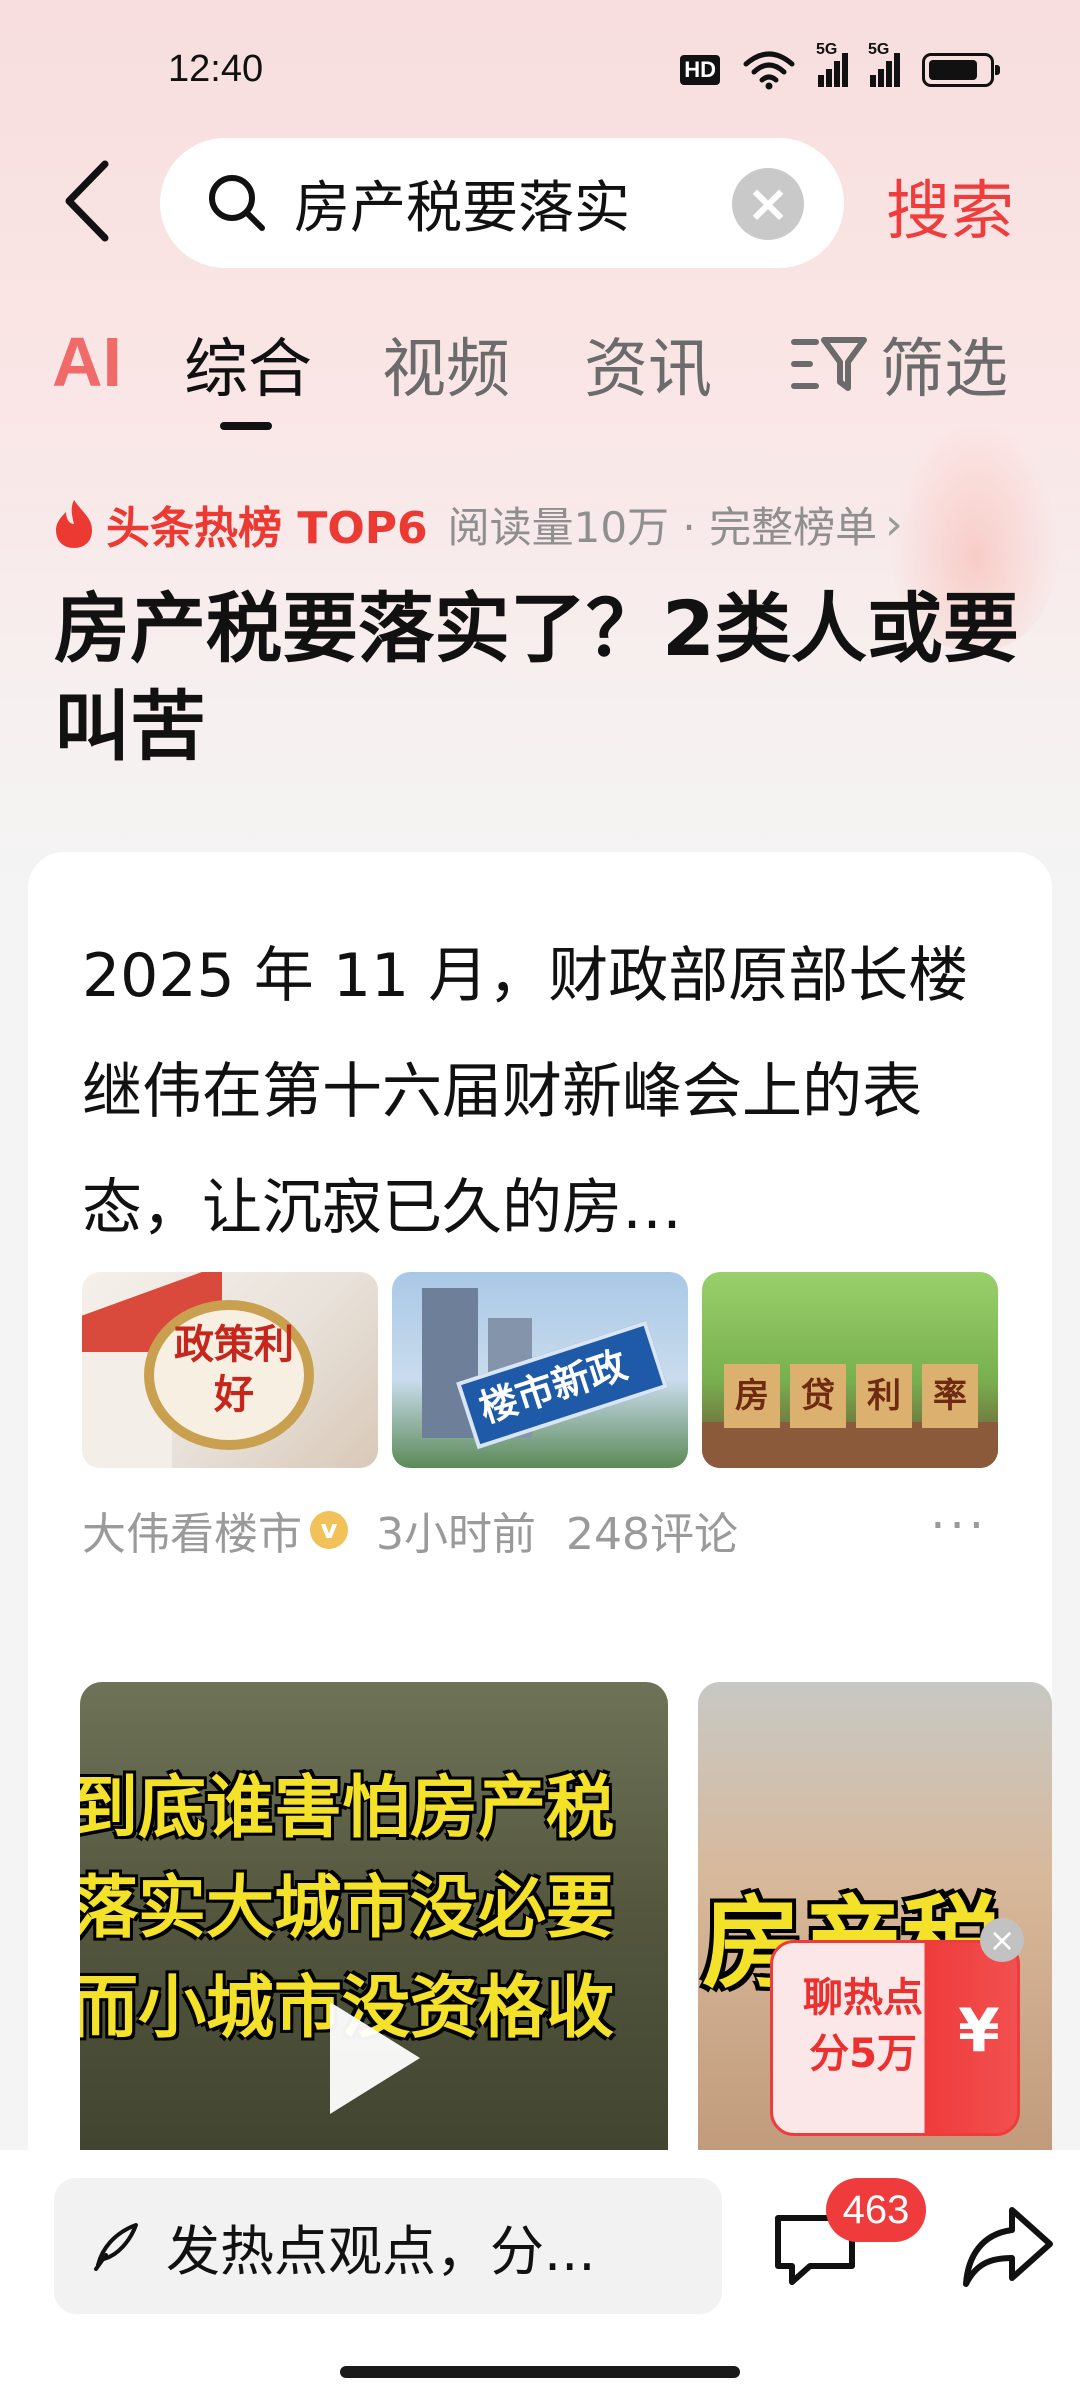 The image size is (1080, 2400). I want to click on tab-video: 视频, so click(446, 364).